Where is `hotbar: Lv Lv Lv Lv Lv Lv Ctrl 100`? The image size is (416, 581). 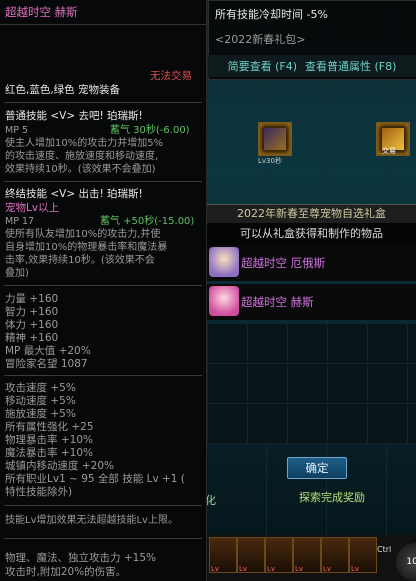
hotbar: Lv Lv Lv Lv Lv Lv Ctrl 100 is located at coordinates (311, 558).